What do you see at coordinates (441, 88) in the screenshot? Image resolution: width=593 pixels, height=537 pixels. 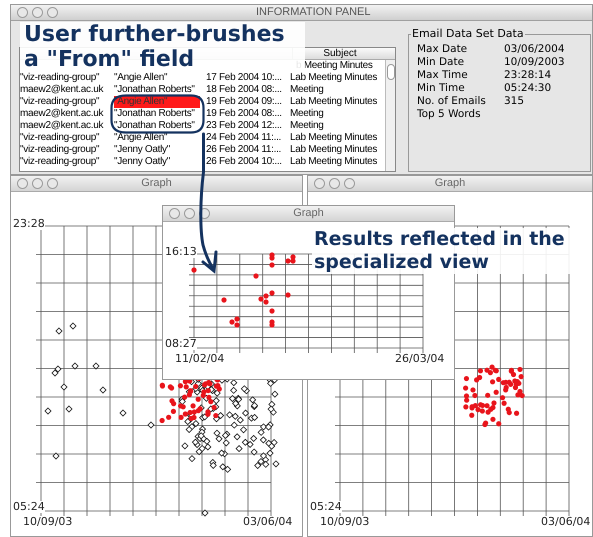 I see `stat-label: Min Time` at bounding box center [441, 88].